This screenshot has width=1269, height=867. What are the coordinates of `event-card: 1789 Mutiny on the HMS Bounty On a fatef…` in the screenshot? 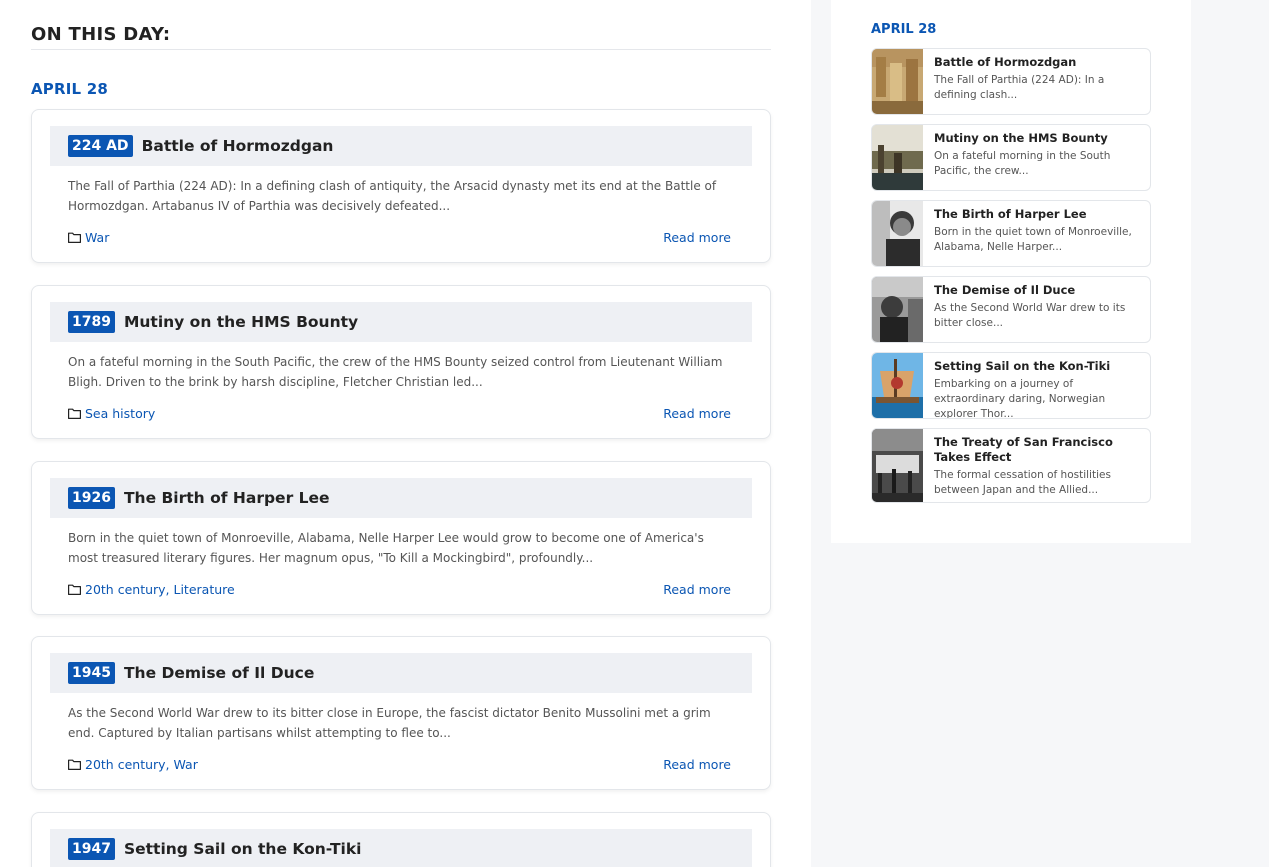 It's located at (401, 362).